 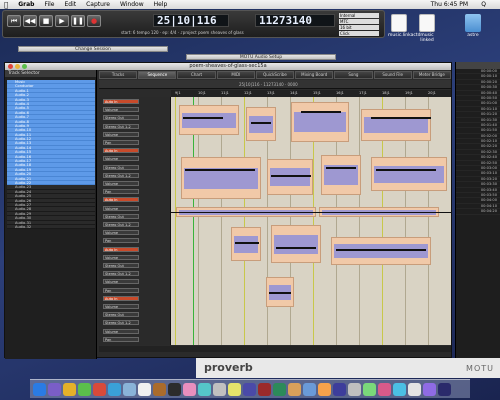 I want to click on desktop-icon-linked: music linked, so click(x=427, y=28).